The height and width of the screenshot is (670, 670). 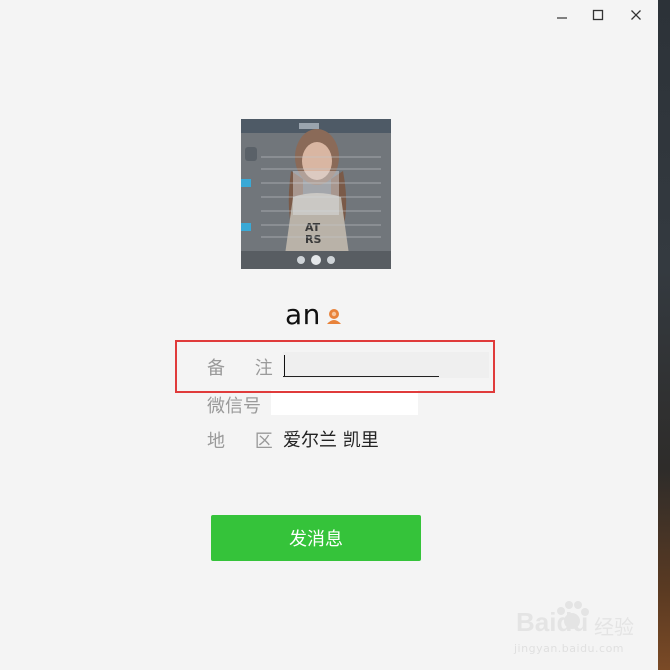 What do you see at coordinates (331, 440) in the screenshot?
I see `region-value: 爱尔兰 凯里` at bounding box center [331, 440].